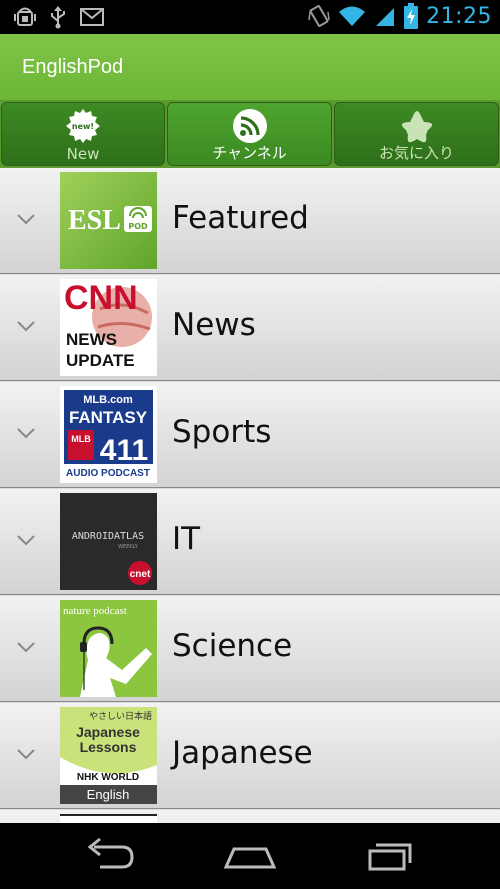 This screenshot has width=500, height=889. I want to click on recent-apps-icon, so click(390, 855).